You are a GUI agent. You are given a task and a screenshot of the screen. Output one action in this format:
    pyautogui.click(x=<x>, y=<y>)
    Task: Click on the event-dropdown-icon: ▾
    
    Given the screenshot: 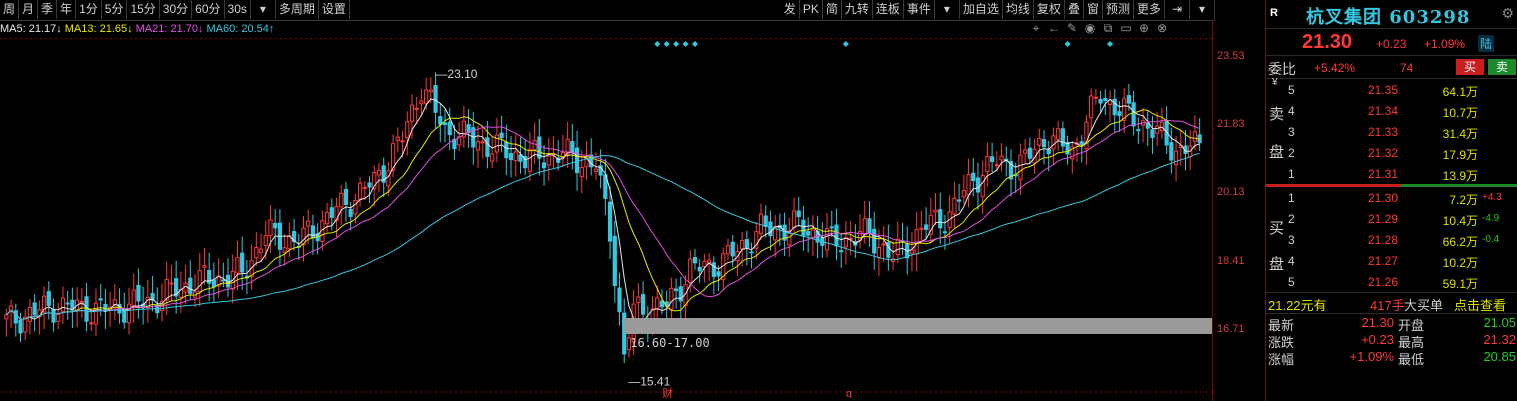 What is the action you would take?
    pyautogui.click(x=947, y=9)
    